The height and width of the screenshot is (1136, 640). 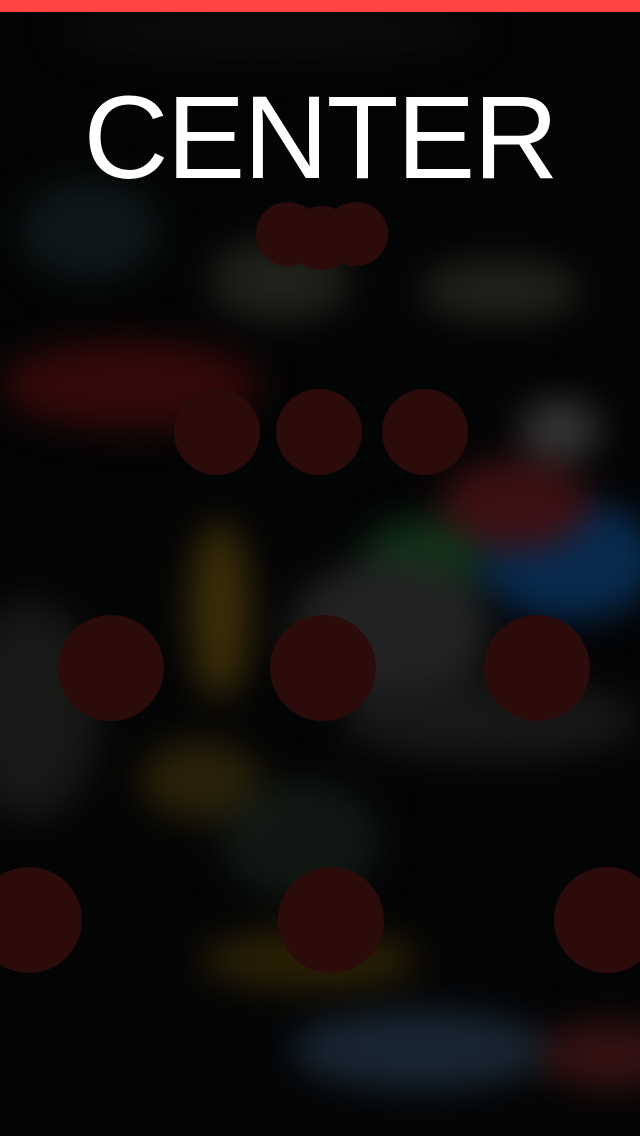 I want to click on page-title: CENTER, so click(x=320, y=138).